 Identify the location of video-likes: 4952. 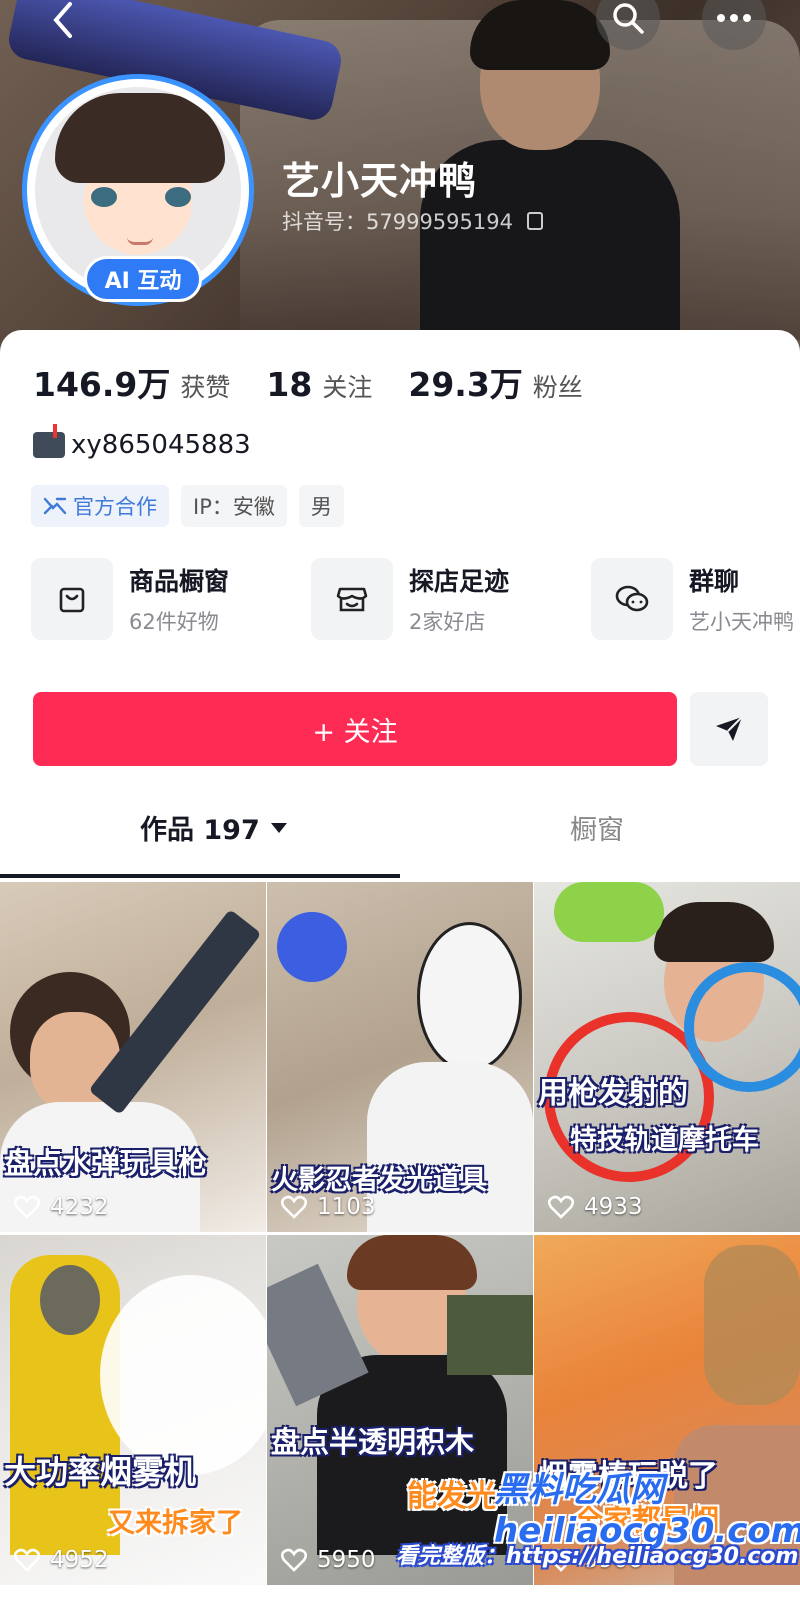
(61, 1560).